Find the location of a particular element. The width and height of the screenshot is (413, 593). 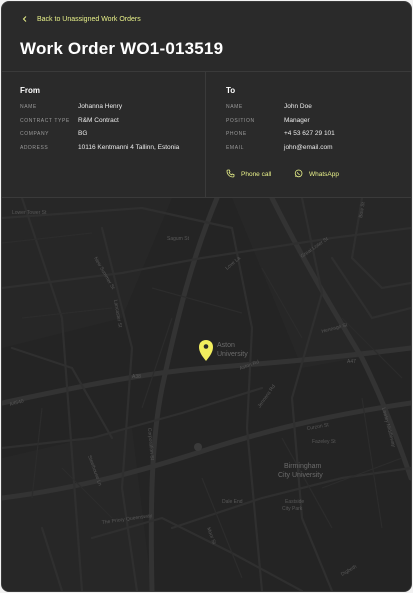

column-divider is located at coordinates (205, 134).